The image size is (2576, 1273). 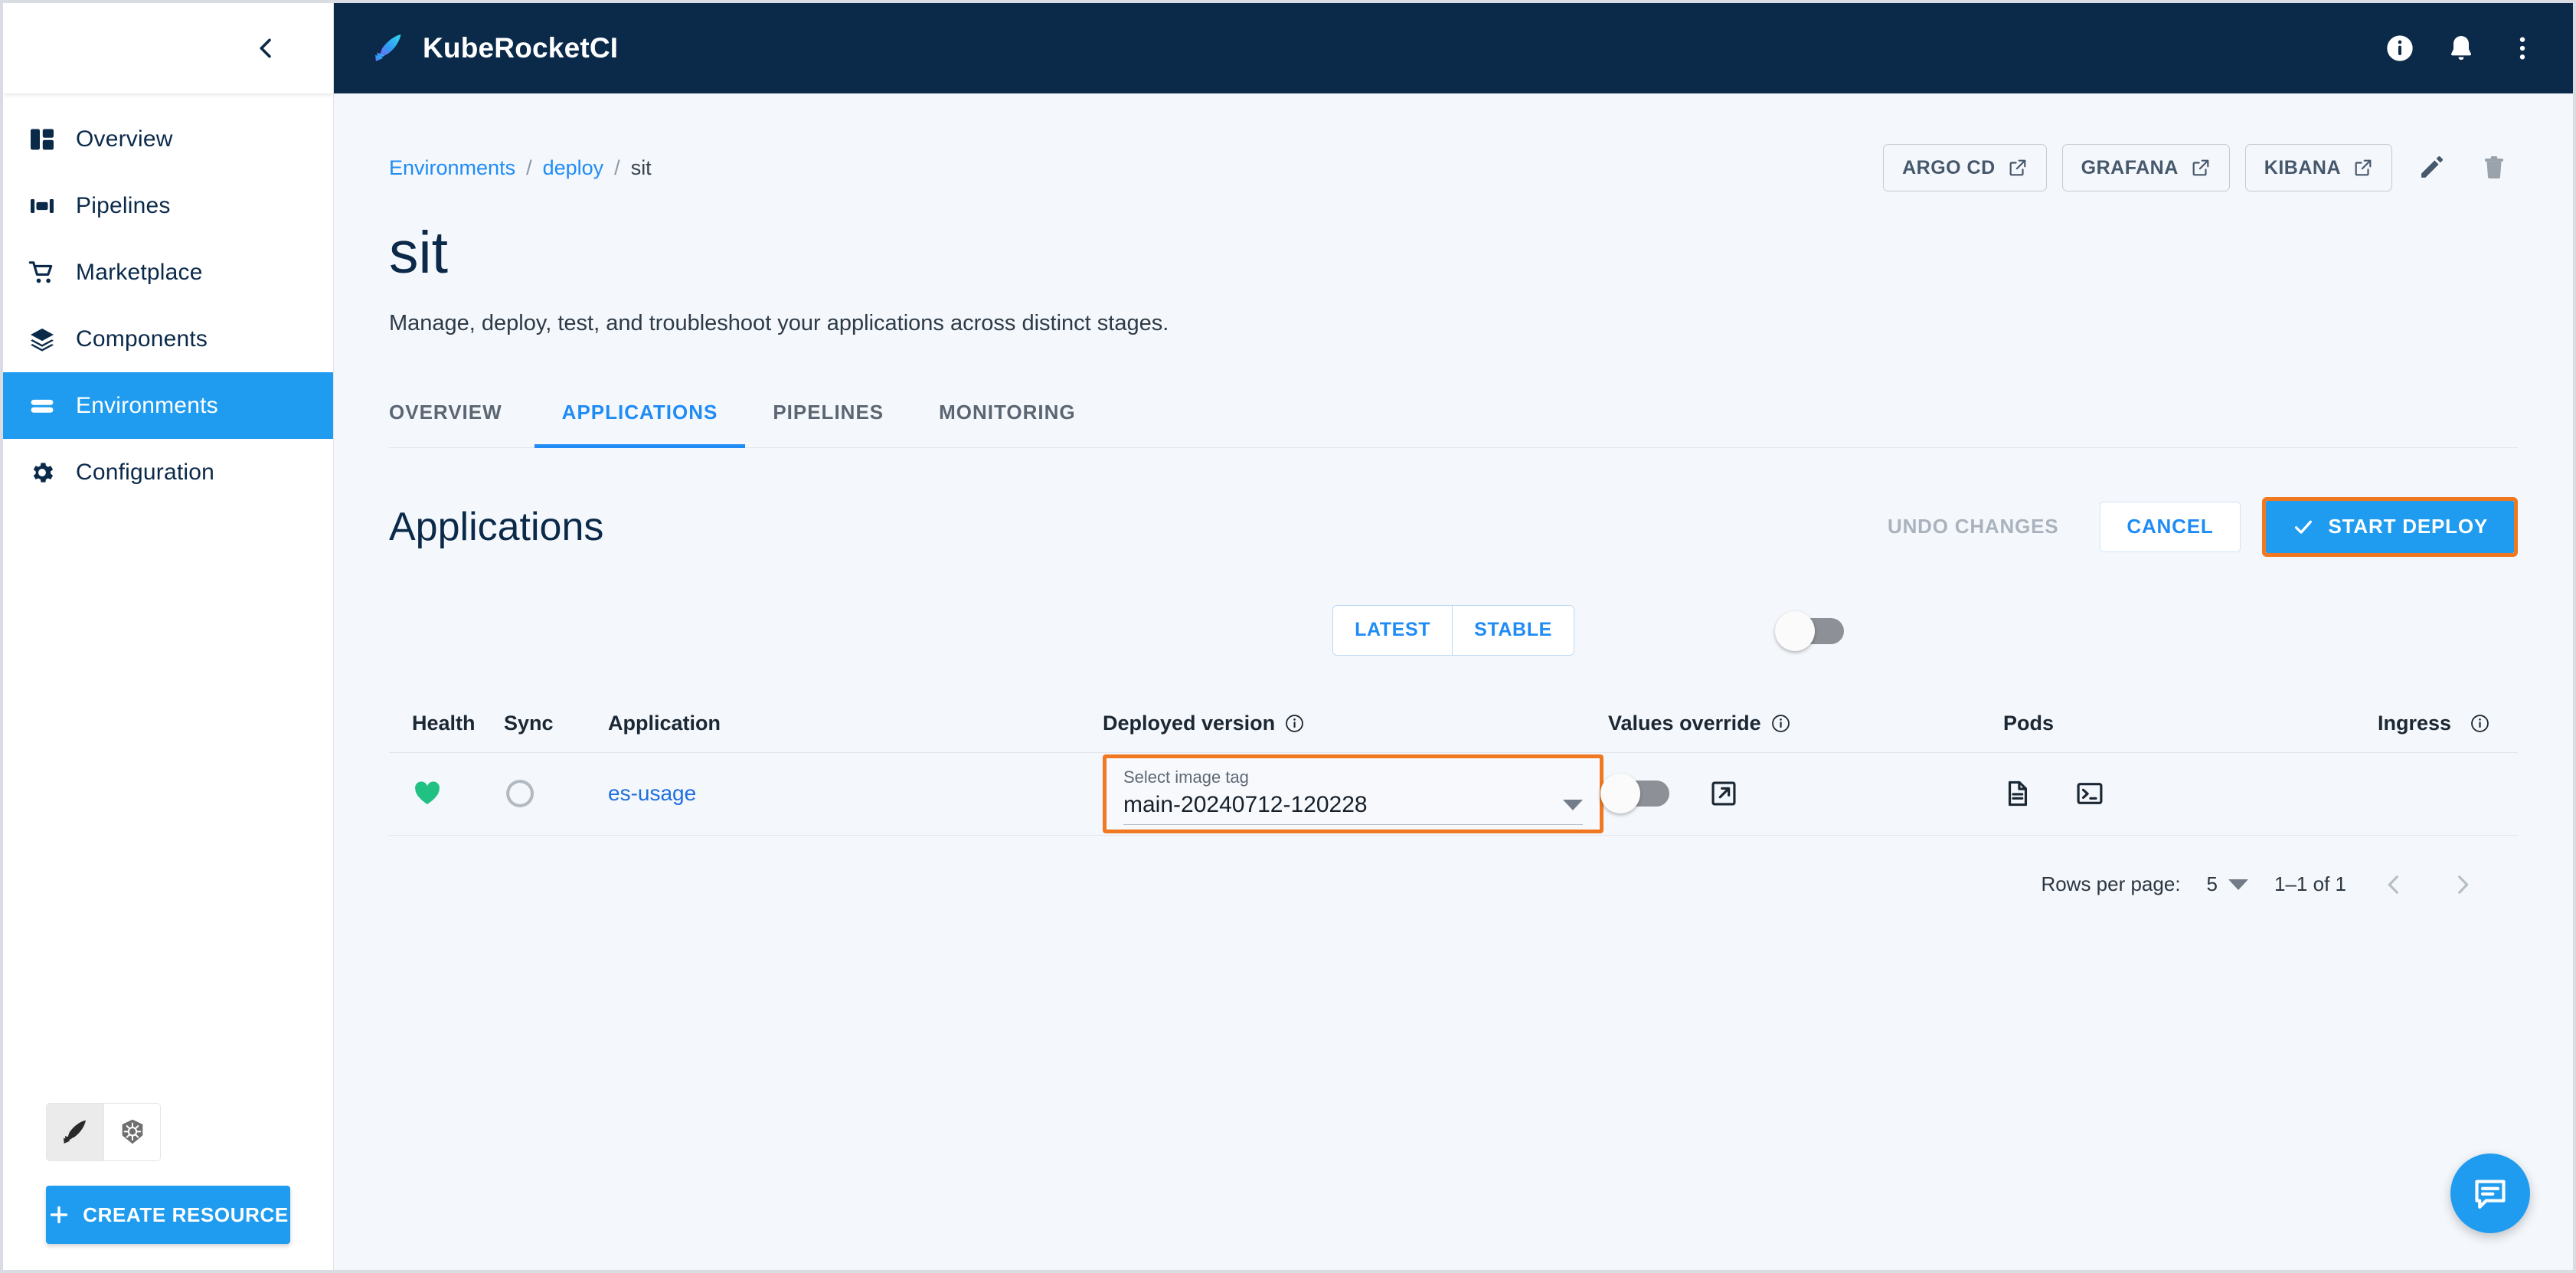 I want to click on tab-monitoring: MONITORING, so click(x=1007, y=424).